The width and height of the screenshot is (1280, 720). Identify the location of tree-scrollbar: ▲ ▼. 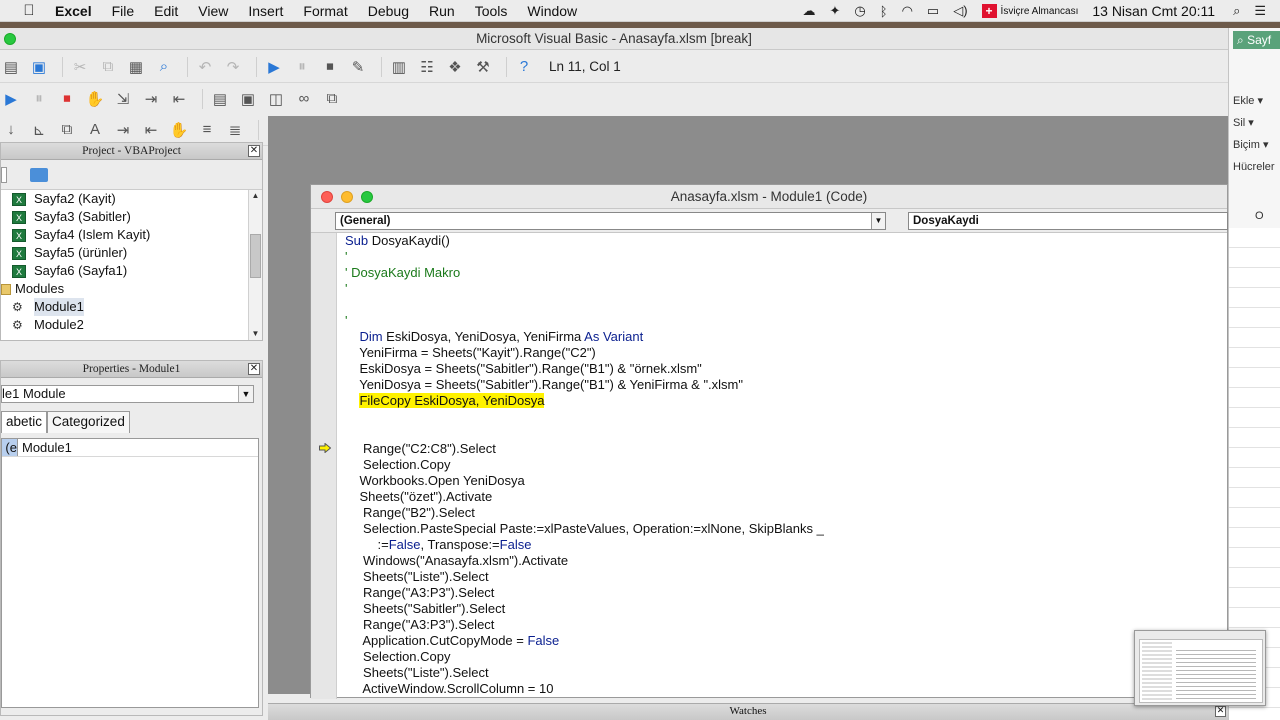
(255, 265).